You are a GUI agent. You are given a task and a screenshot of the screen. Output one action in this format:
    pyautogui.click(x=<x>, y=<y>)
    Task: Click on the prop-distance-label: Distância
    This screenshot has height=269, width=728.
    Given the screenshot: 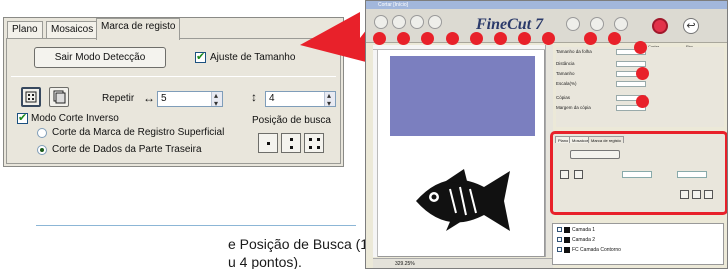 What is the action you would take?
    pyautogui.click(x=565, y=63)
    